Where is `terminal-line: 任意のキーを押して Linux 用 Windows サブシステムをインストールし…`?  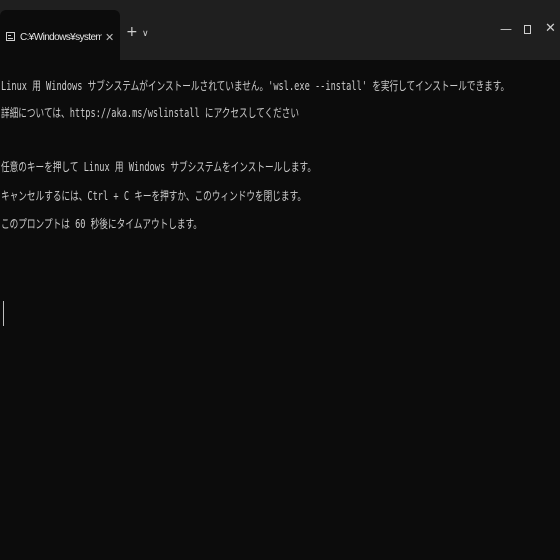
terminal-line: 任意のキーを押して Linux 用 Windows サブシステムをインストールし… is located at coordinates (158, 167).